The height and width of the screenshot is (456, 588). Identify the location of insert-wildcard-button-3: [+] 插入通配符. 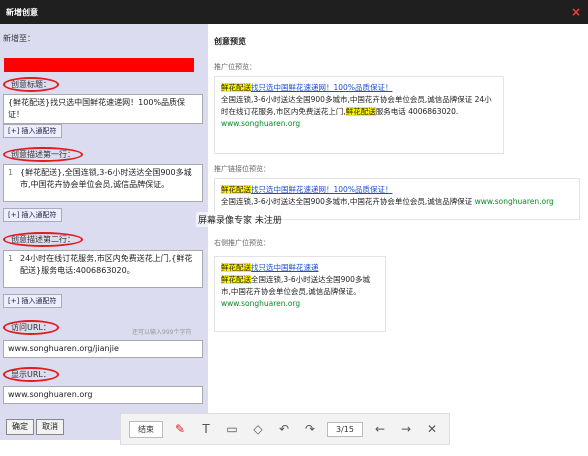
(32, 301).